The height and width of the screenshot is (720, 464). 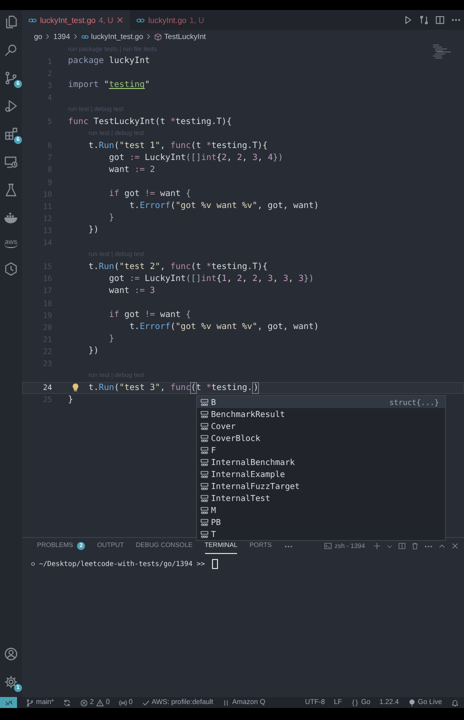 What do you see at coordinates (402, 546) in the screenshot?
I see `split-icon` at bounding box center [402, 546].